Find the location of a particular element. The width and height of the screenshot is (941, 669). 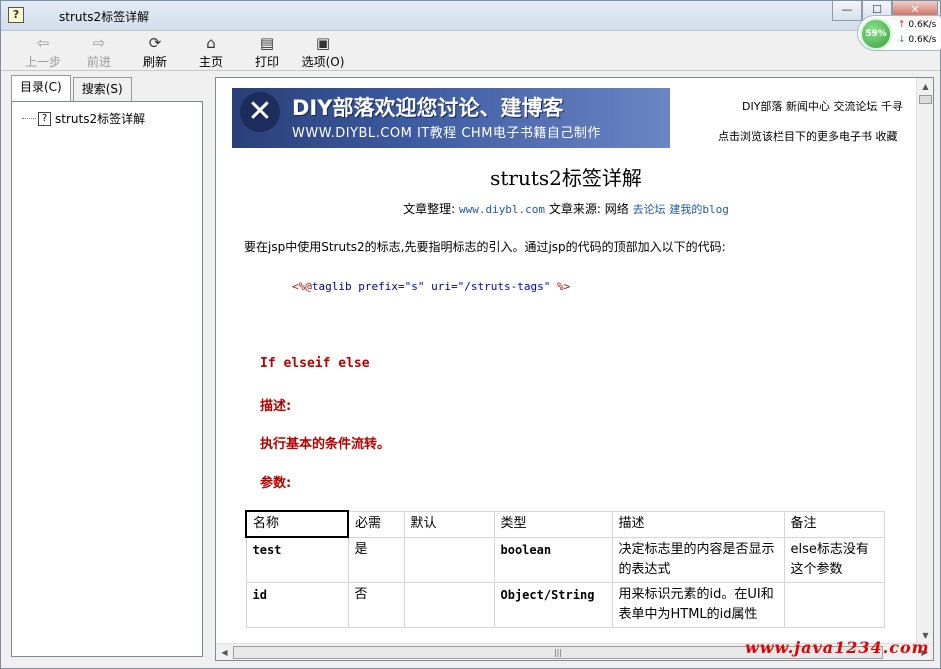

top-links: DIY部落 新闻中心 交流论坛 千寻 is located at coordinates (822, 106).